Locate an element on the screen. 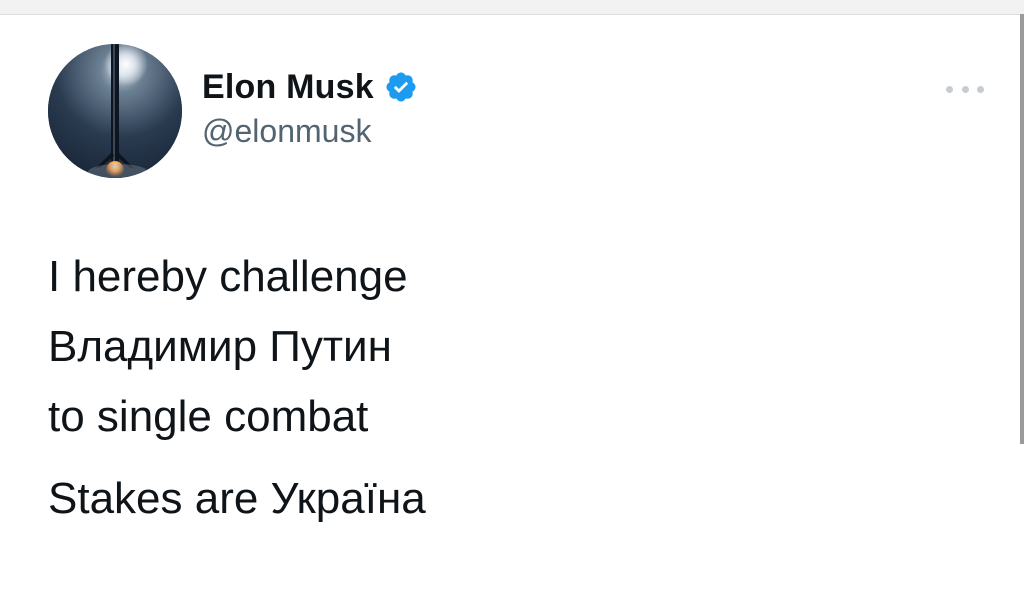 This screenshot has height=590, width=1024. scrollbar is located at coordinates (1022, 229).